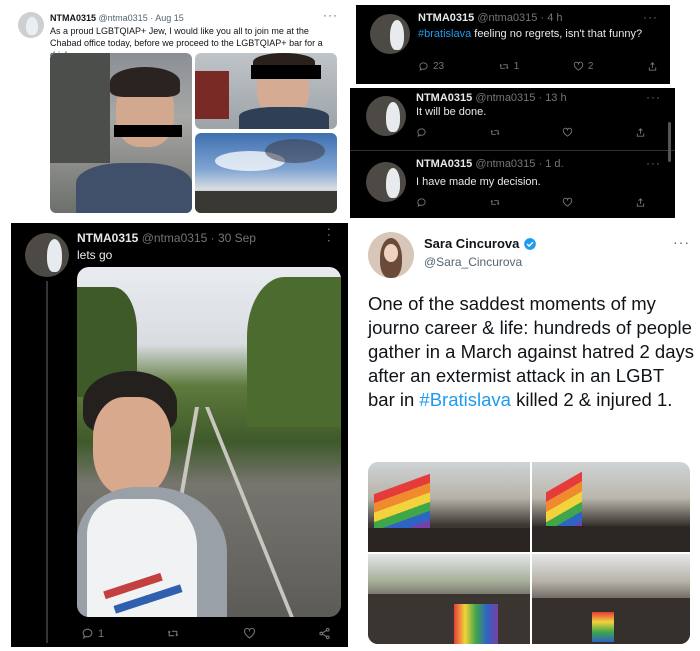  I want to click on timestamp: · 4 h, so click(551, 18).